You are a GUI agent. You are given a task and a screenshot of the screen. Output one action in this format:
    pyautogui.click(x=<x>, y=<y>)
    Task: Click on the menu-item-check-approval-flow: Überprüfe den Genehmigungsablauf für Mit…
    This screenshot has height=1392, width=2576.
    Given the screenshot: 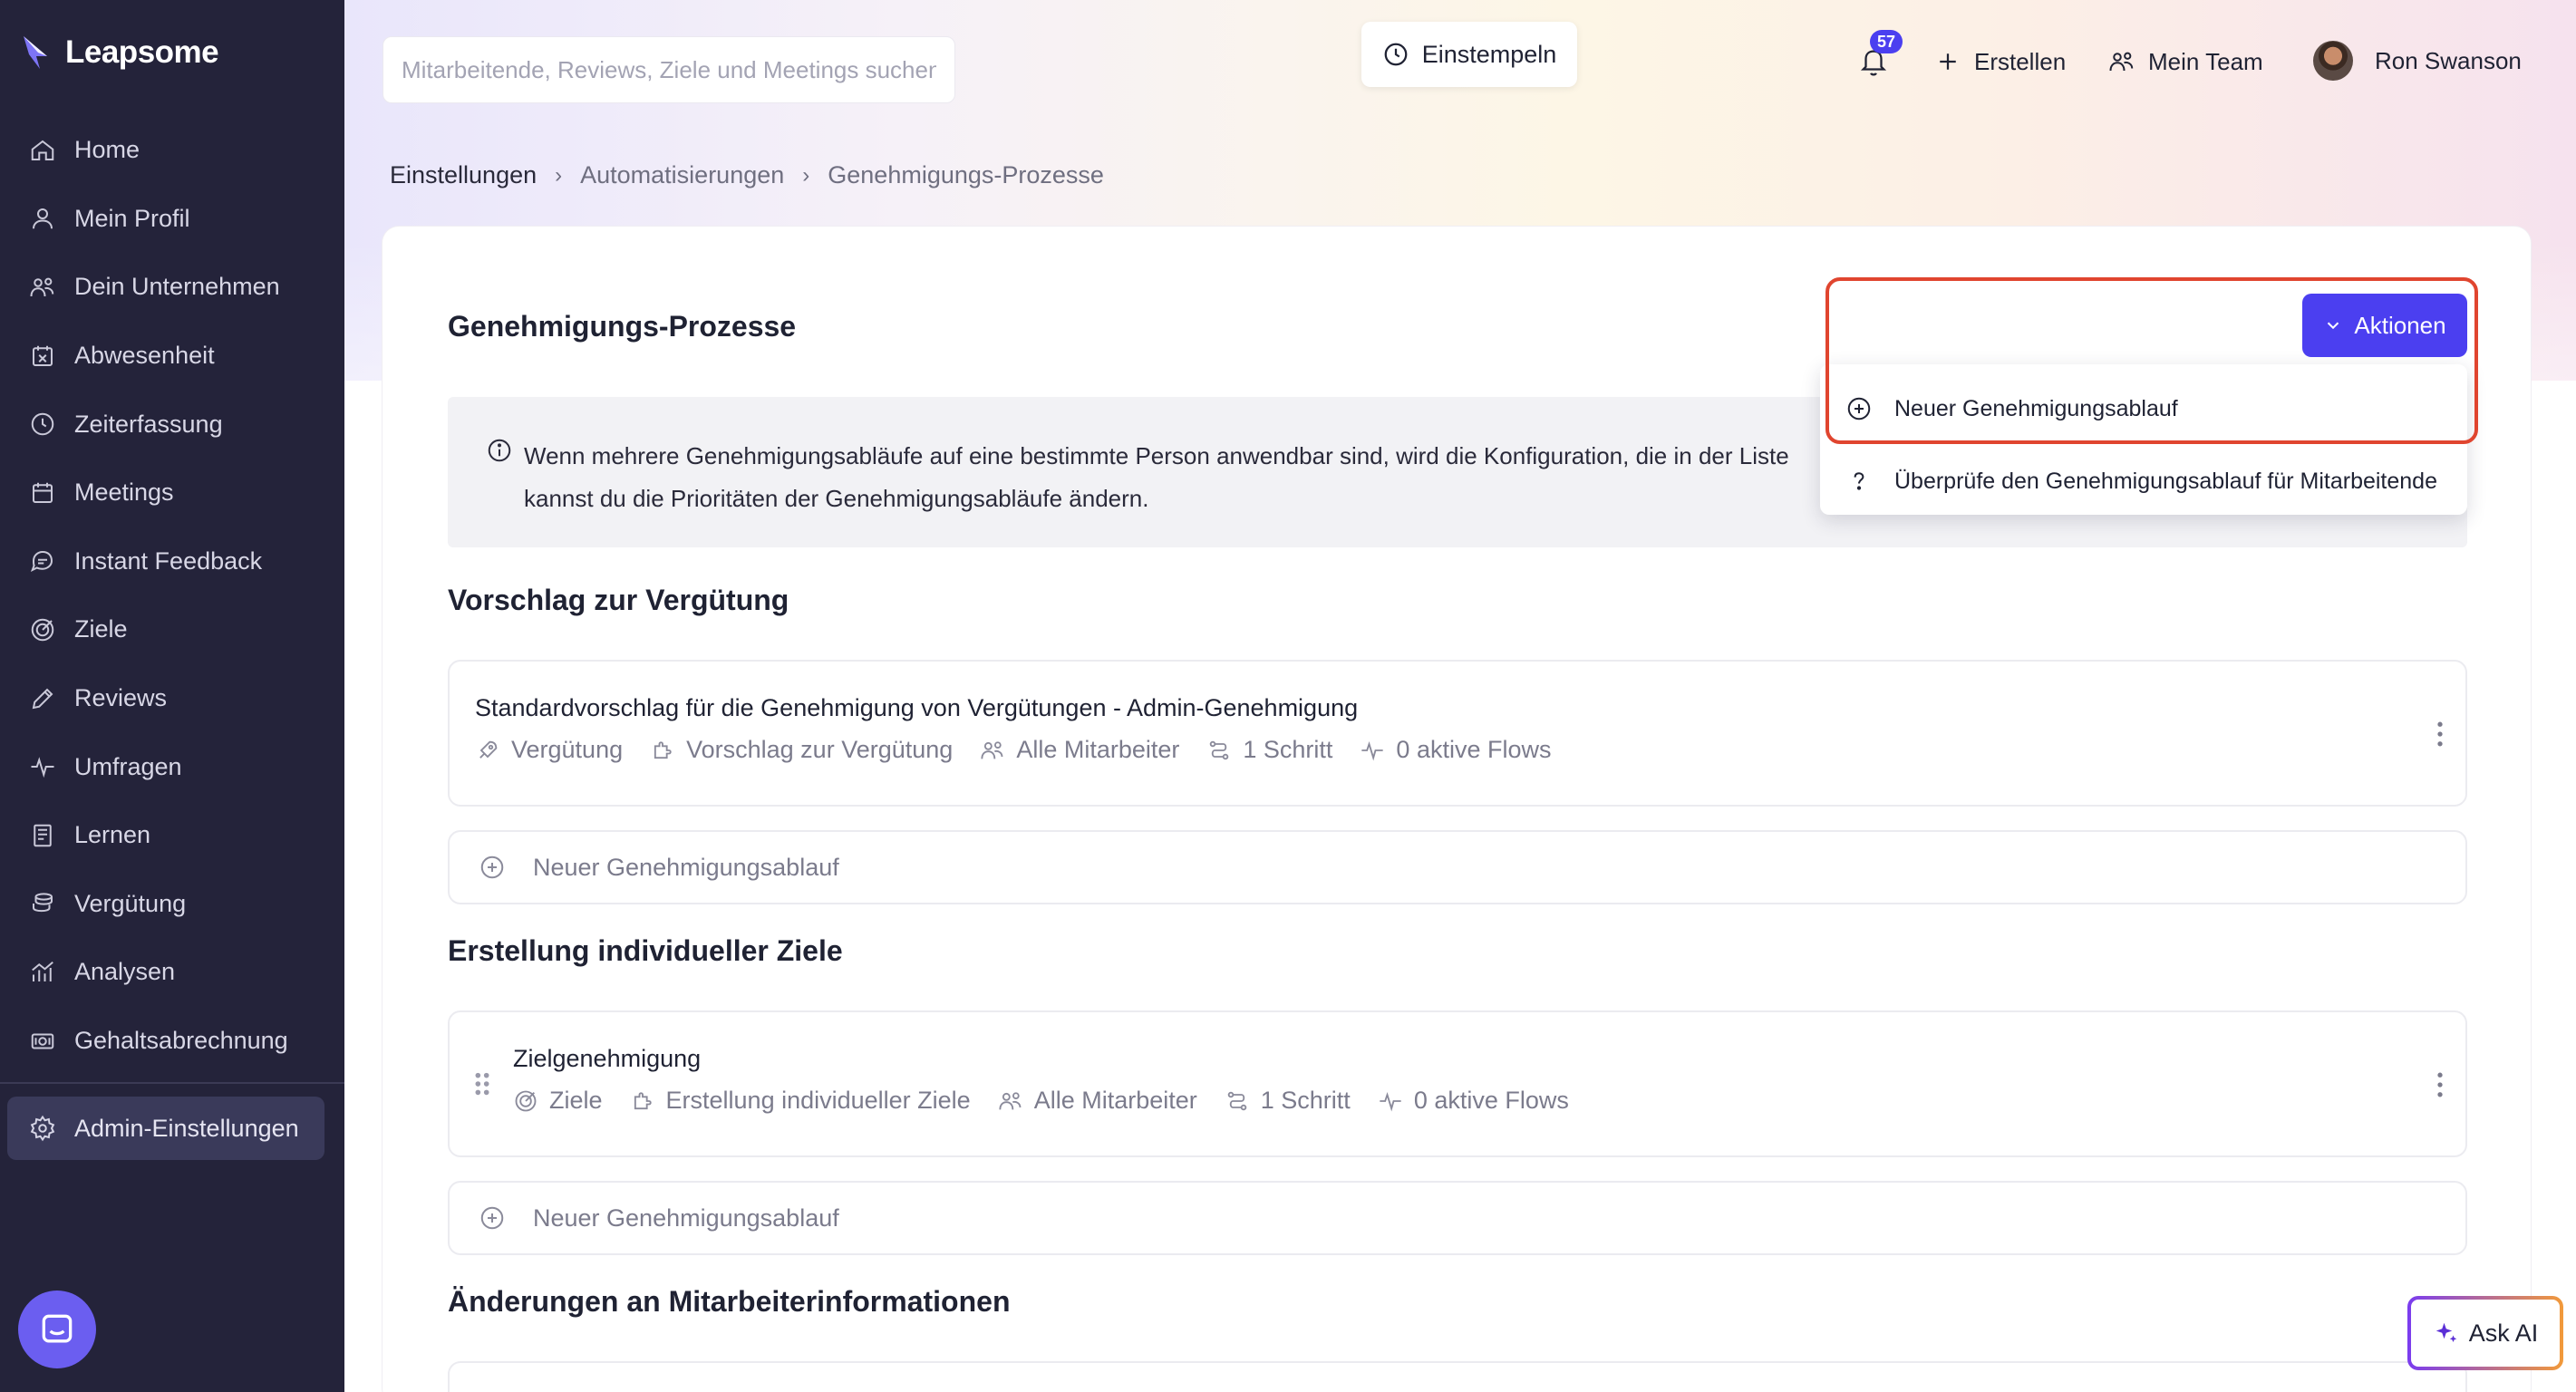 What is the action you would take?
    pyautogui.click(x=2143, y=481)
    